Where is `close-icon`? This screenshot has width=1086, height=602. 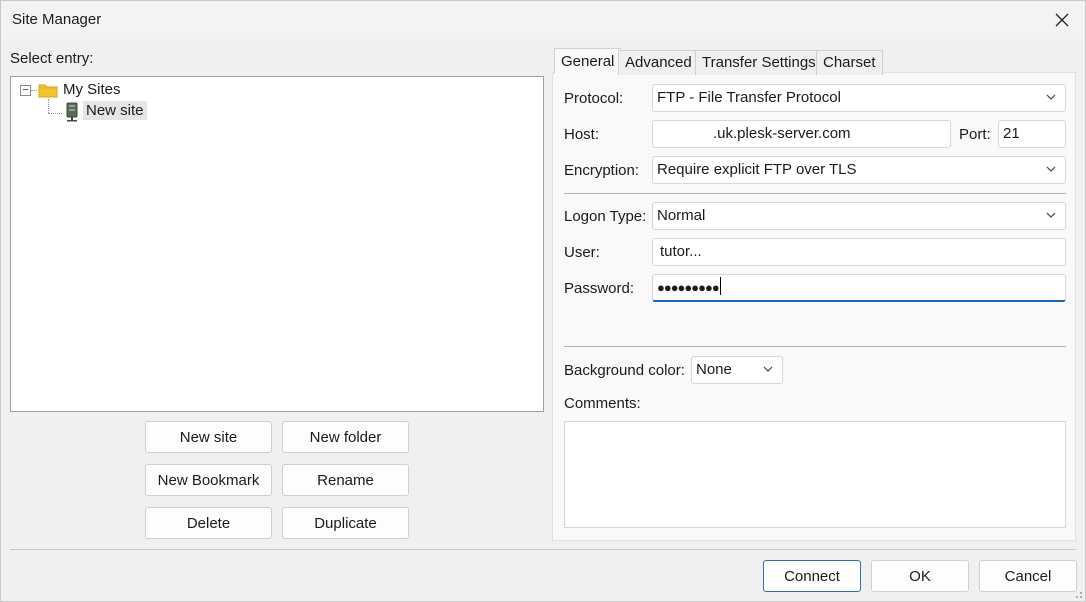
close-icon is located at coordinates (1062, 20).